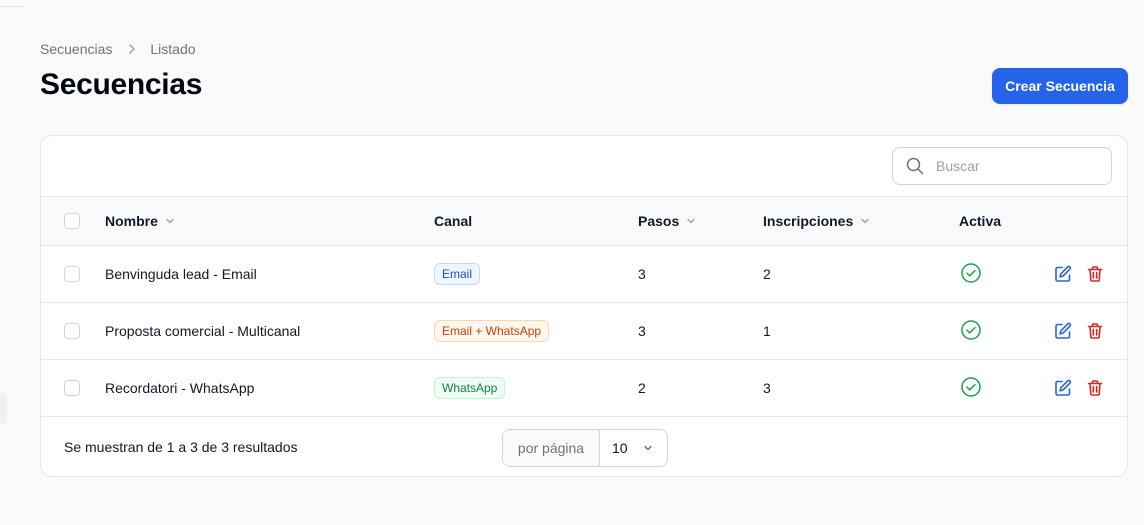  Describe the element at coordinates (121, 84) in the screenshot. I see `page-title: Secuencias` at that location.